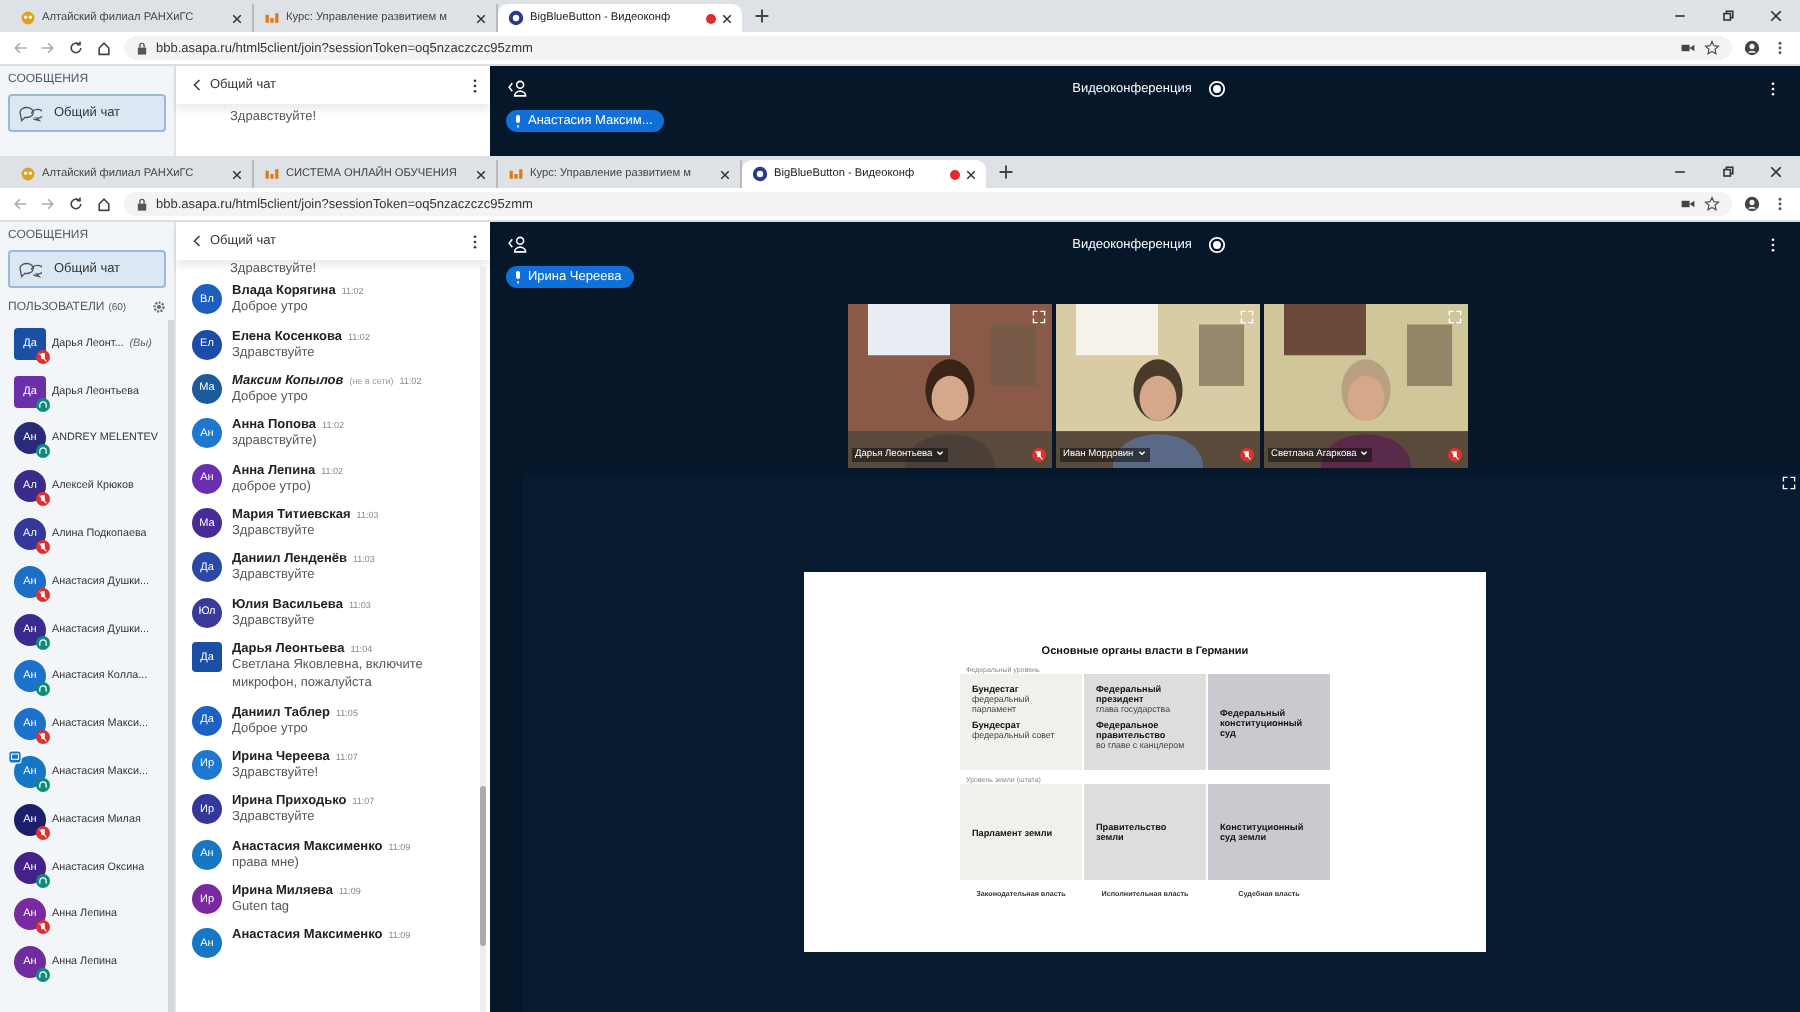 This screenshot has width=1800, height=1012. What do you see at coordinates (159, 307) in the screenshot?
I see `settings-icon` at bounding box center [159, 307].